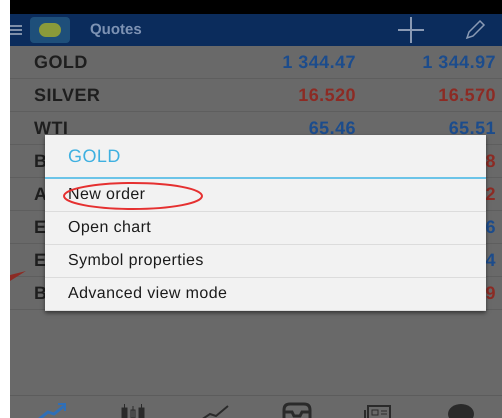  I want to click on pencil-icon, so click(475, 30).